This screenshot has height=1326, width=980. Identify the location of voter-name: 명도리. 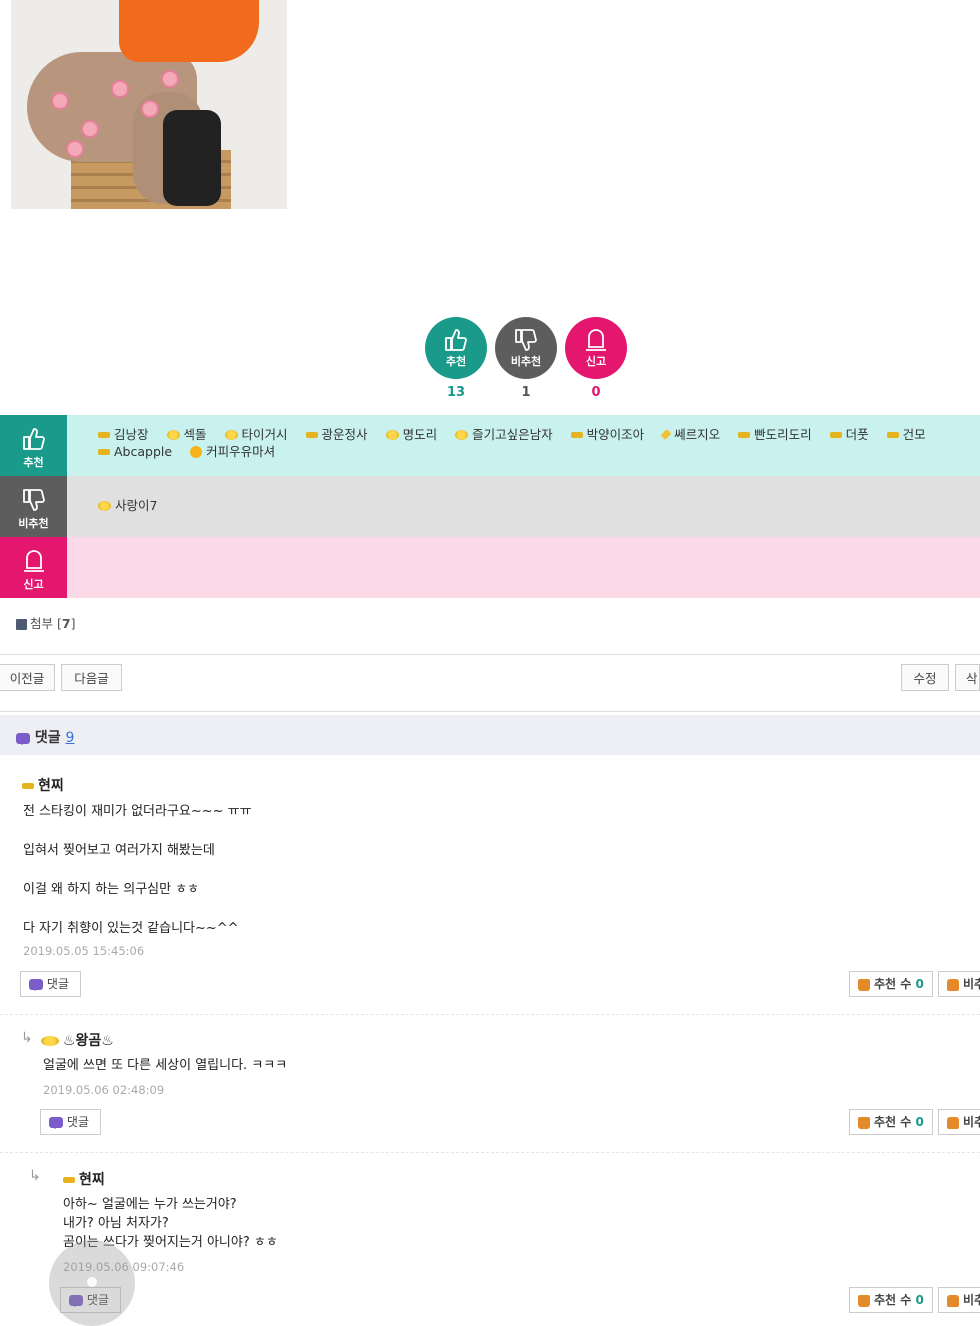
(411, 434).